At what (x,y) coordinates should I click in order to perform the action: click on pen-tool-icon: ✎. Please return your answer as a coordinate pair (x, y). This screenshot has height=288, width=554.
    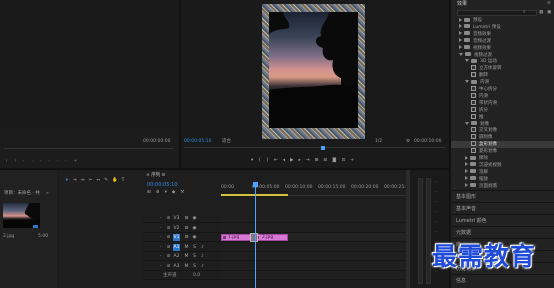
    Looking at the image, I should click on (108, 180).